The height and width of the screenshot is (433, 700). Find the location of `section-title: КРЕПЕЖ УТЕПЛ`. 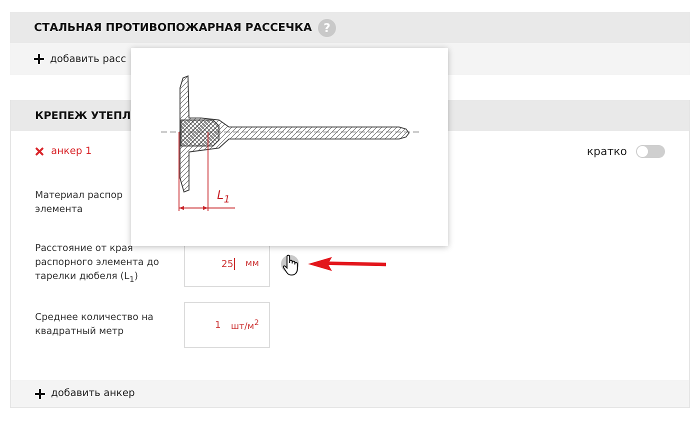

section-title: КРЕПЕЖ УТЕПЛ is located at coordinates (83, 116).